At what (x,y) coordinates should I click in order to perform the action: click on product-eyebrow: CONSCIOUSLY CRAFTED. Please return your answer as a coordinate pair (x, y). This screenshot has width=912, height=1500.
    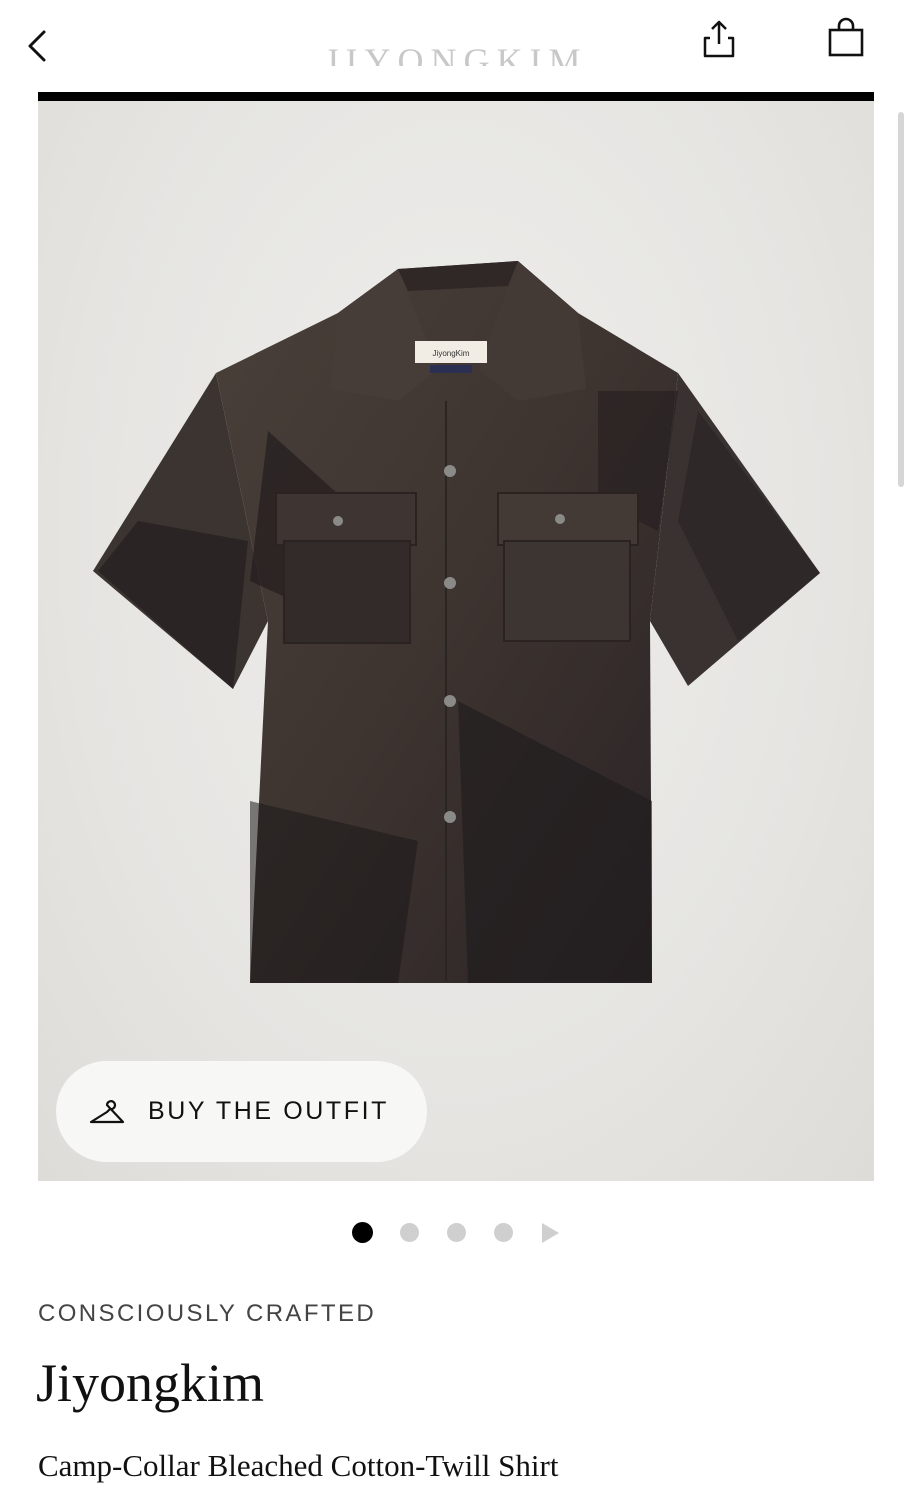
    Looking at the image, I should click on (207, 1313).